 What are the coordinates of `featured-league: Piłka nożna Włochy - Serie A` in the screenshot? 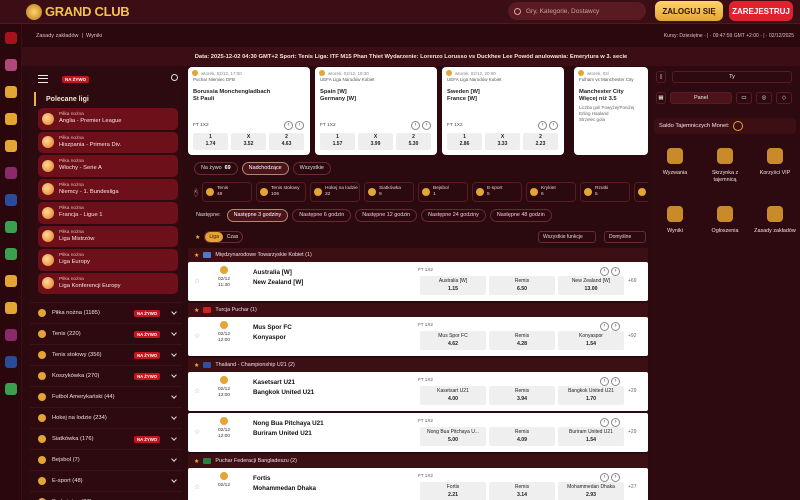 It's located at (108, 166).